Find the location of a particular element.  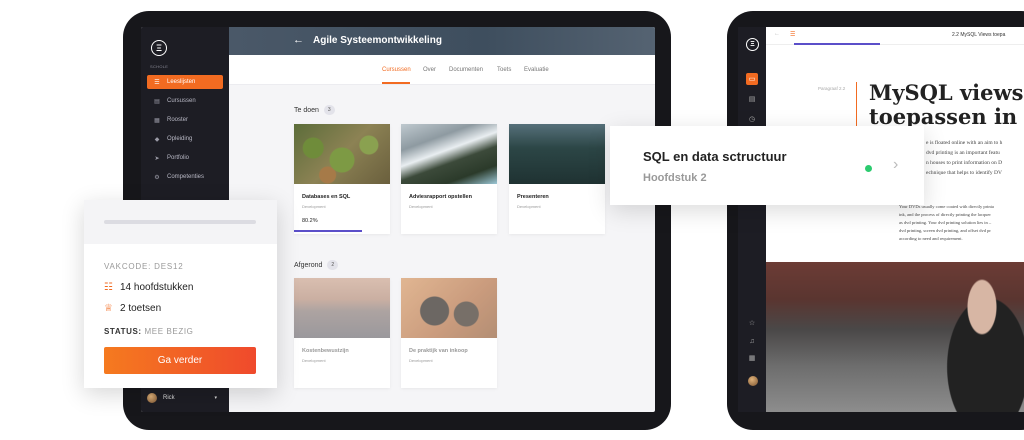

article-body: according to need and requirement. is located at coordinates (931, 238).